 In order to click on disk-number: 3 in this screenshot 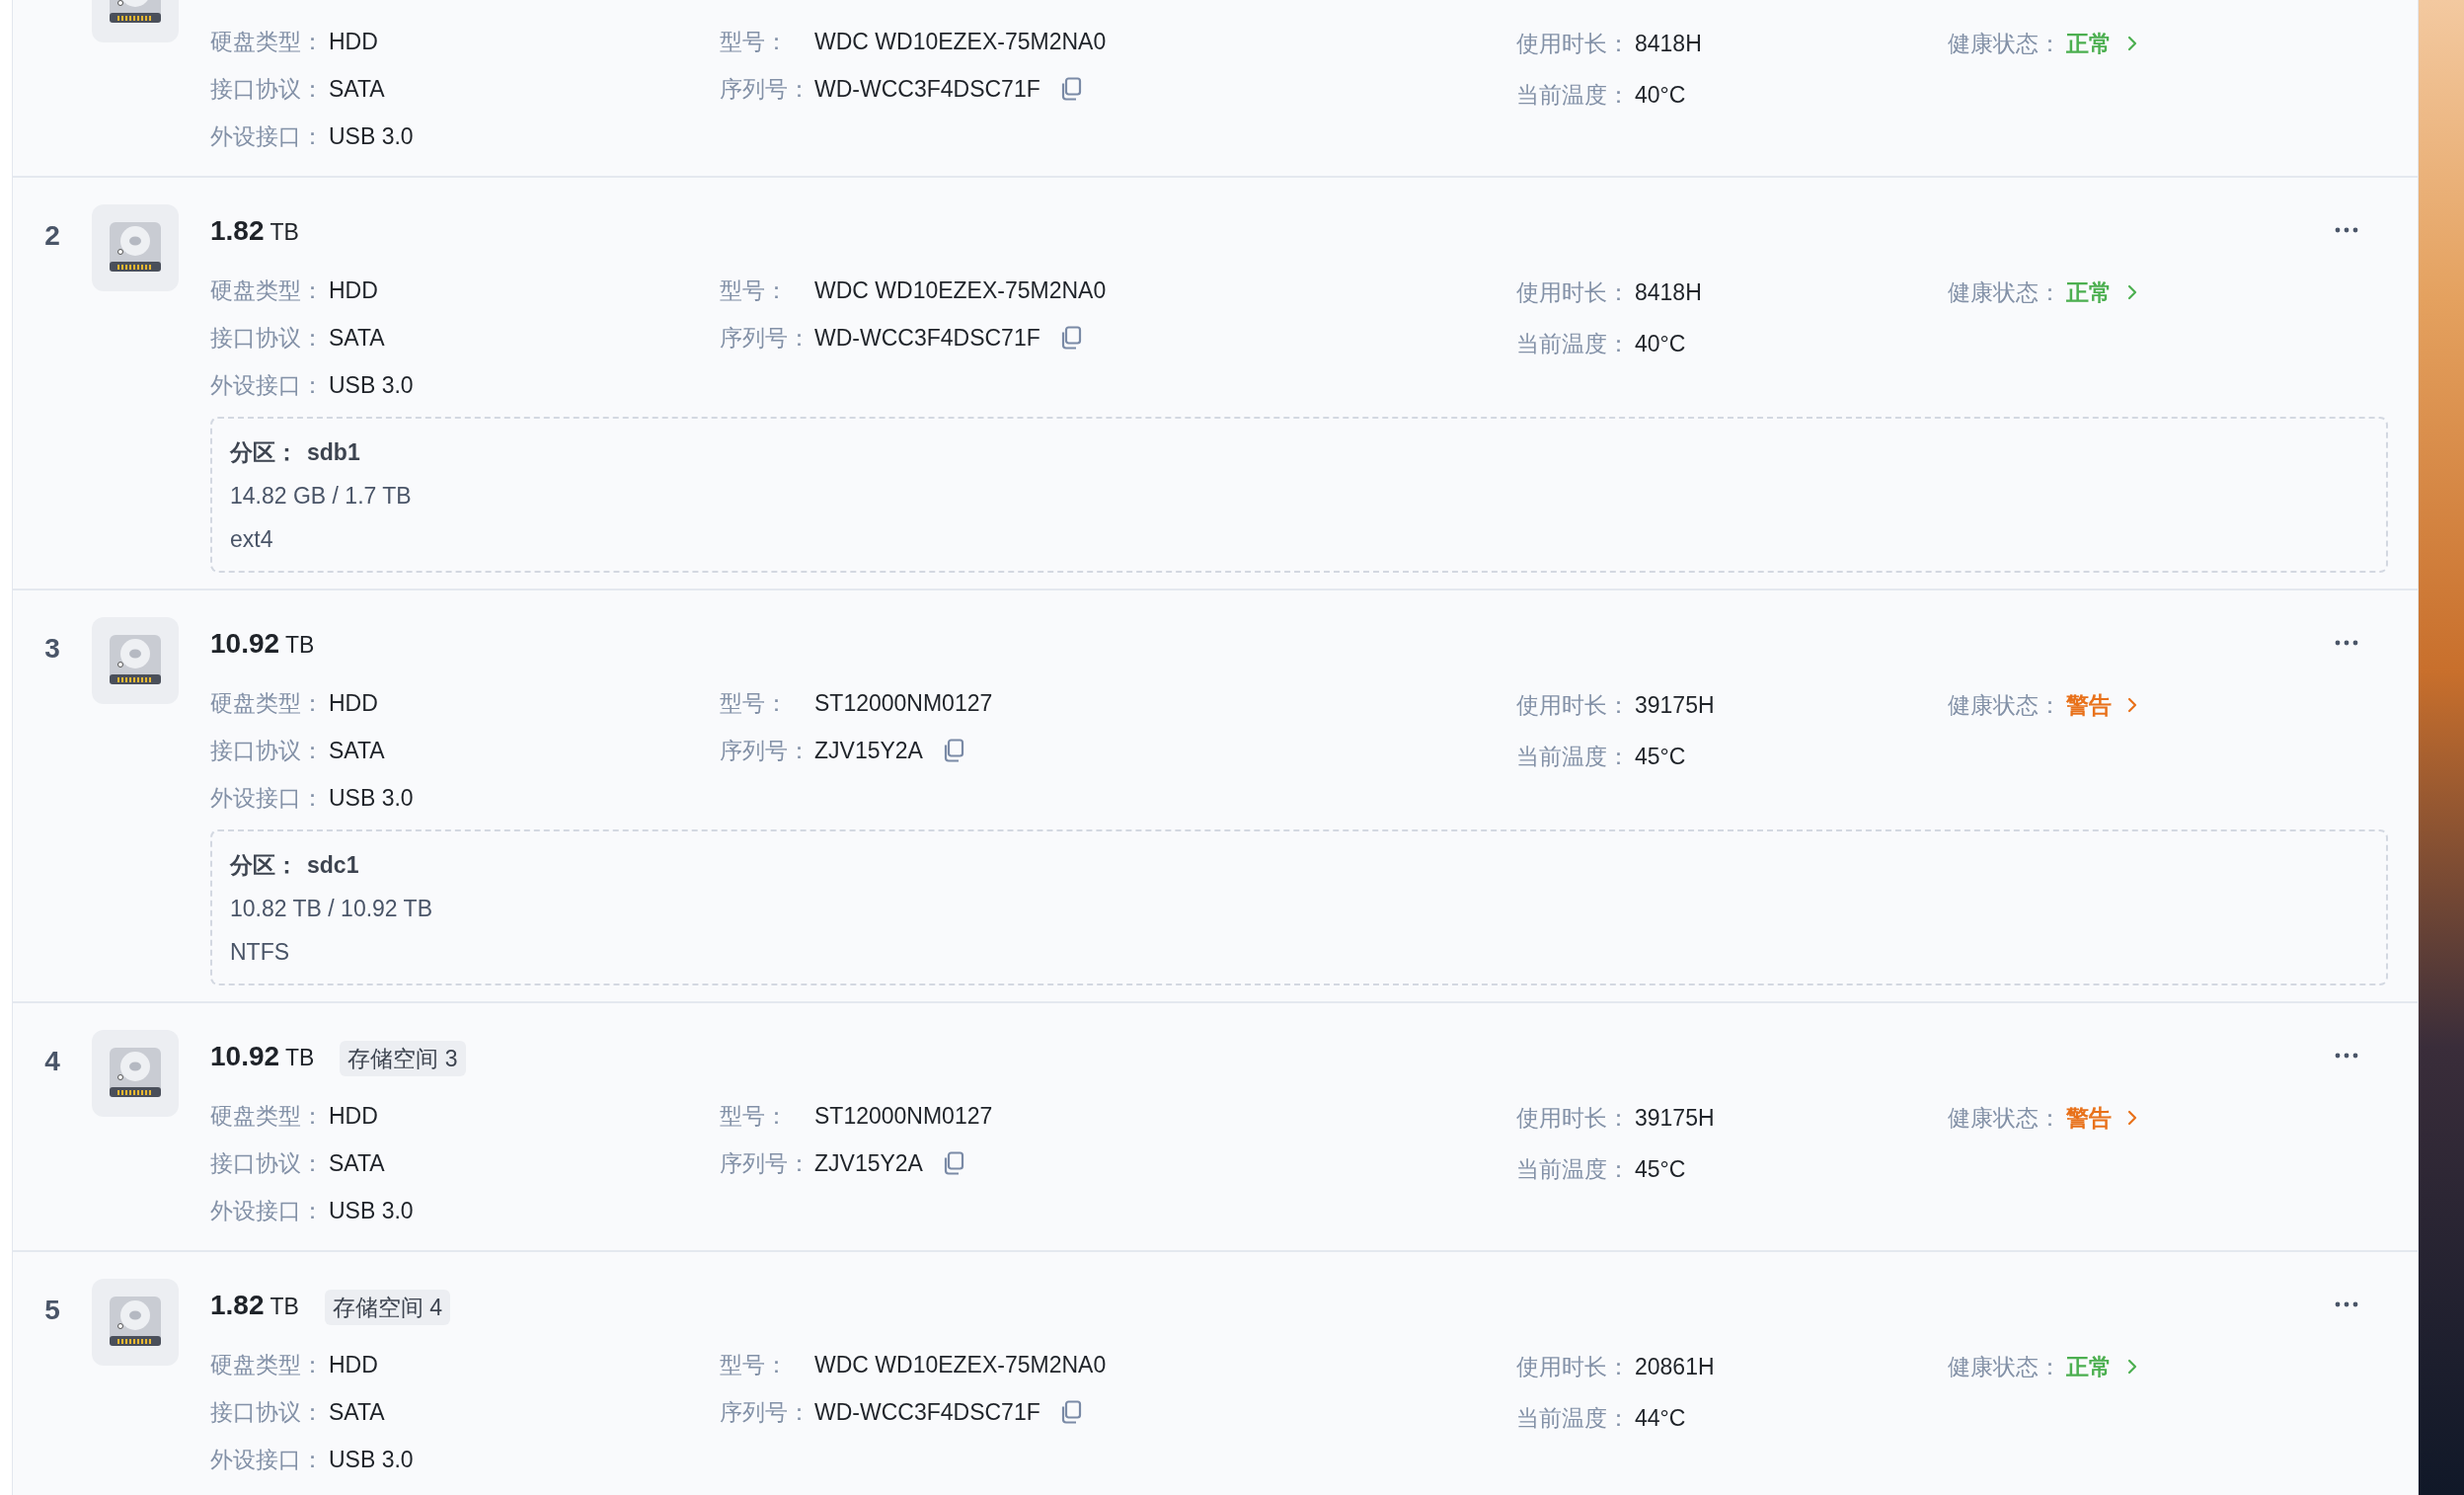, I will do `click(52, 649)`.